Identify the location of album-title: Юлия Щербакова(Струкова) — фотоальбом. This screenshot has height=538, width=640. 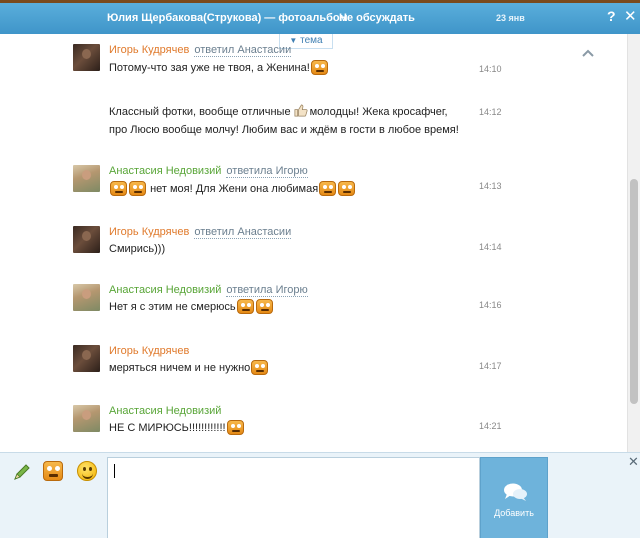
(227, 18).